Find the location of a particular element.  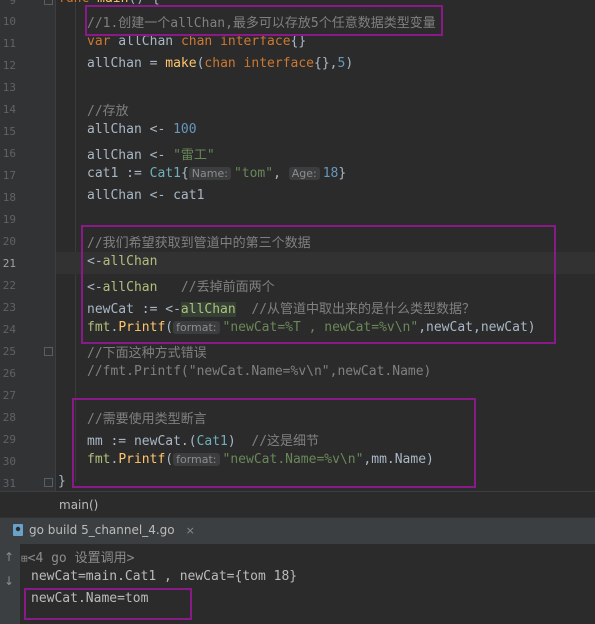

line-number: 18 is located at coordinates (9, 197).